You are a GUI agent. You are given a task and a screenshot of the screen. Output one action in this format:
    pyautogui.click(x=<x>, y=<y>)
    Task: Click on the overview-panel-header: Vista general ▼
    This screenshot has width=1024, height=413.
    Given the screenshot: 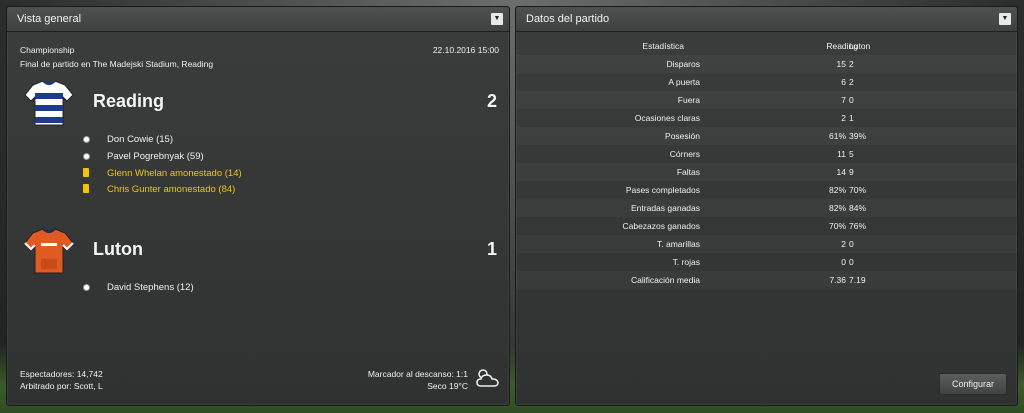 What is the action you would take?
    pyautogui.click(x=258, y=19)
    